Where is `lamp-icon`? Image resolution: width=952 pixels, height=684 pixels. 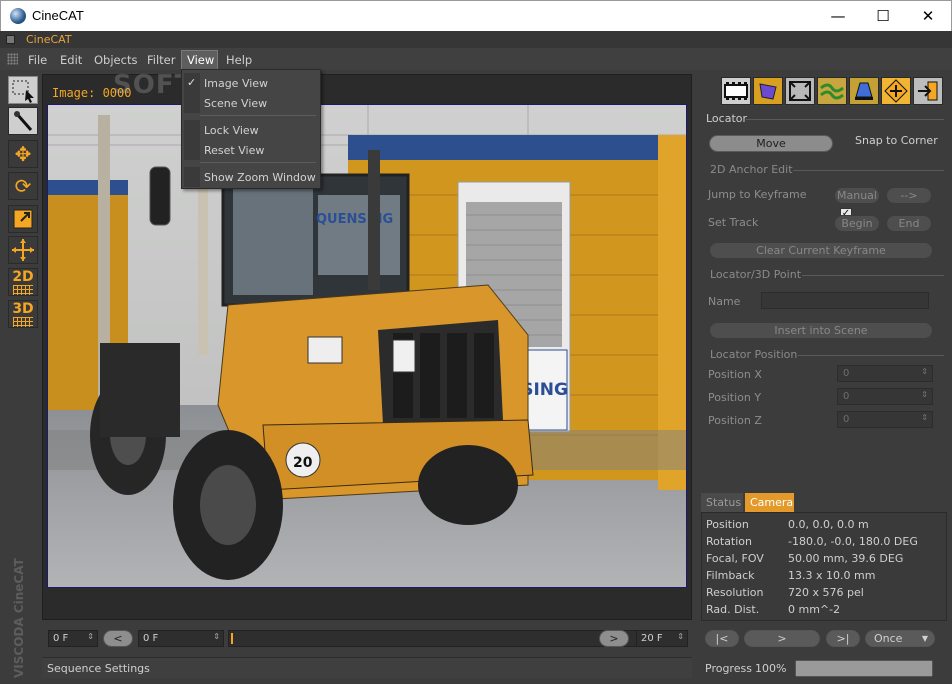 lamp-icon is located at coordinates (864, 91).